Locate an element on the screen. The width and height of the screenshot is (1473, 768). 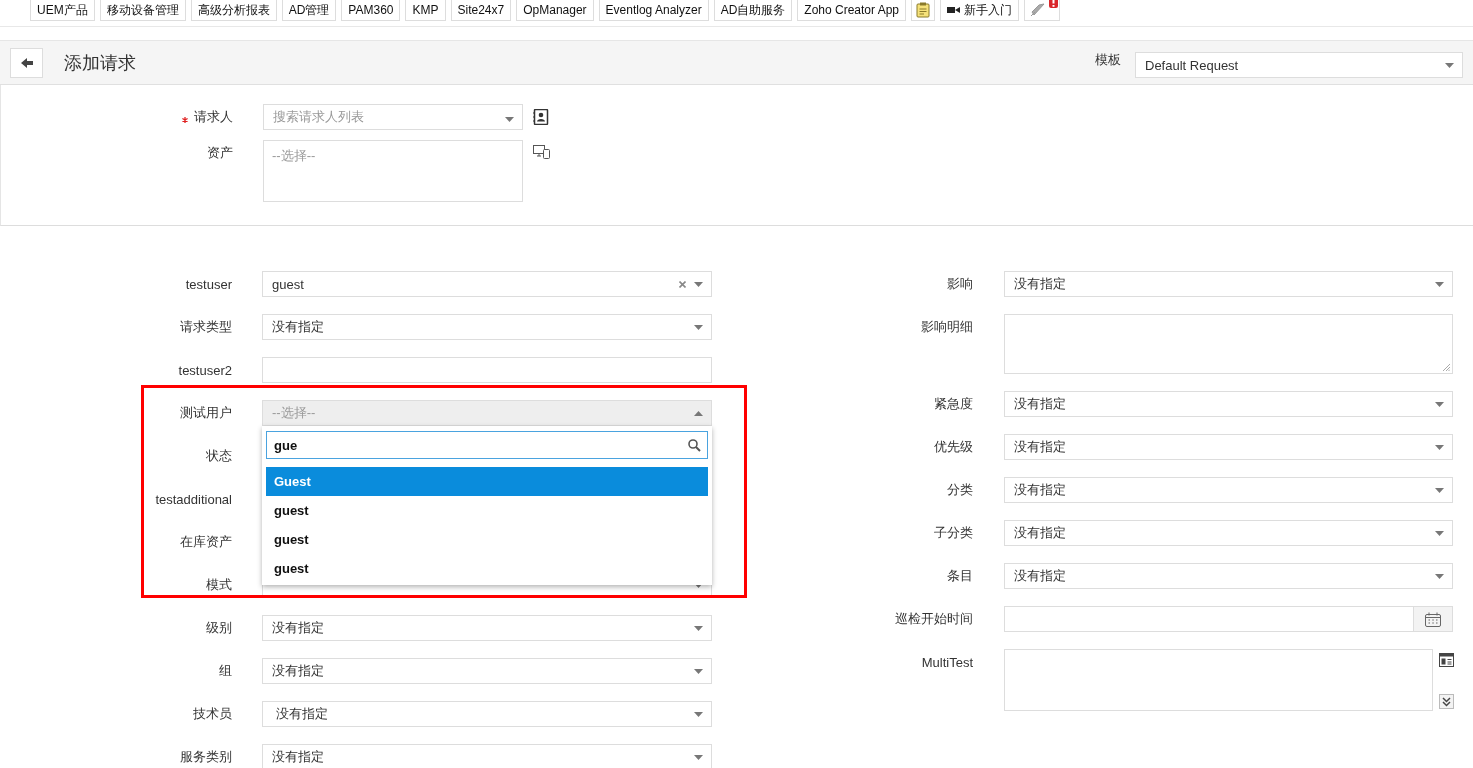
field-label: 技术员 is located at coordinates (212, 714).